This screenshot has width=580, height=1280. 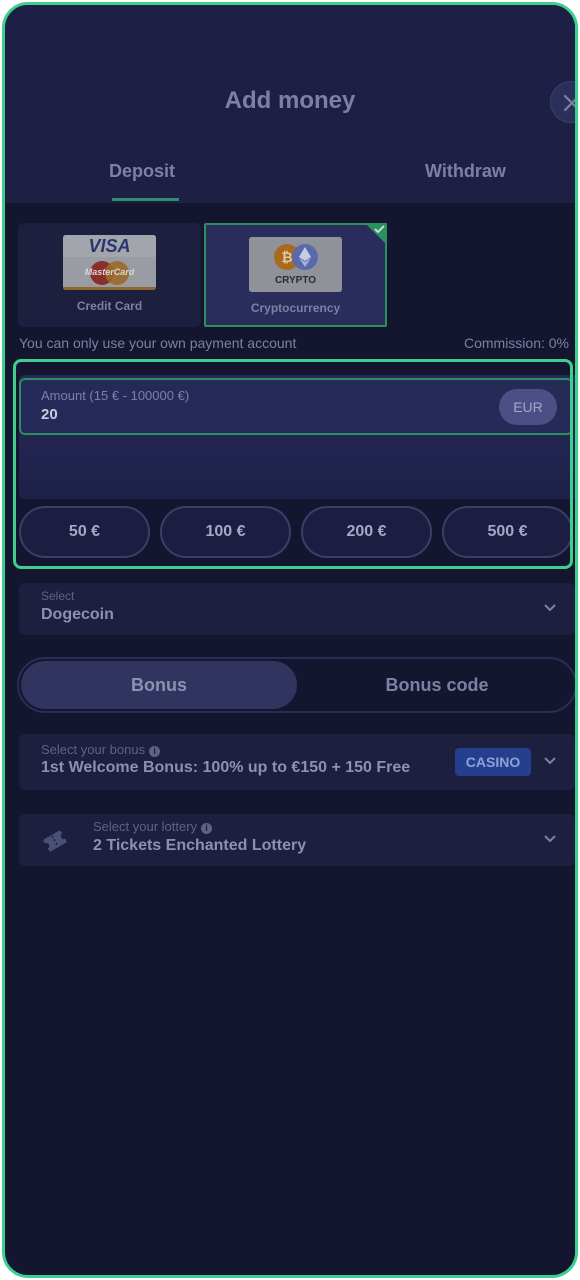 What do you see at coordinates (437, 685) in the screenshot?
I see `bonus-code-tab: Bonus code` at bounding box center [437, 685].